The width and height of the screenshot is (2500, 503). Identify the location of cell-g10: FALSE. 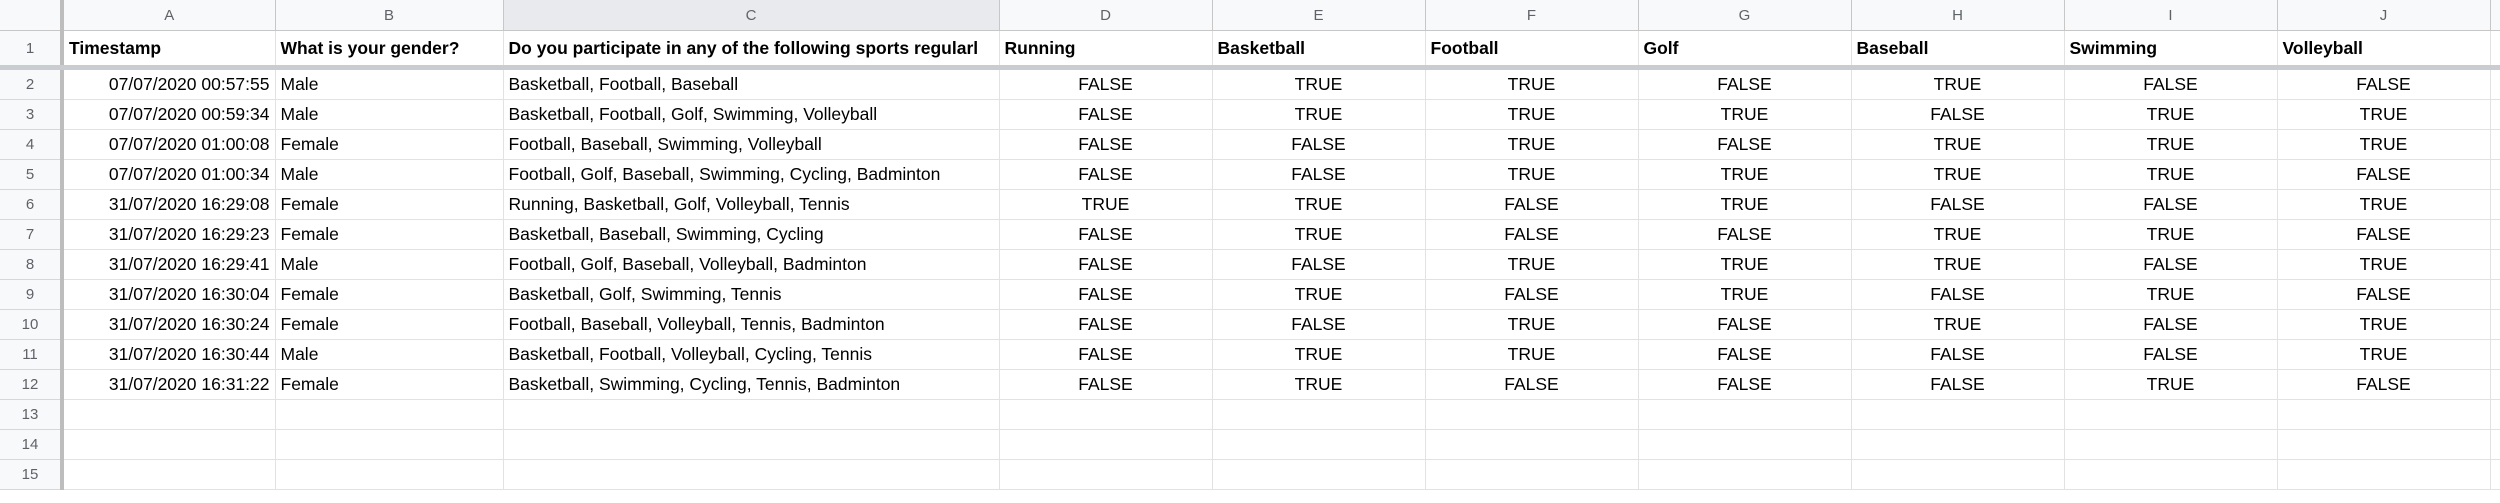
(1745, 324).